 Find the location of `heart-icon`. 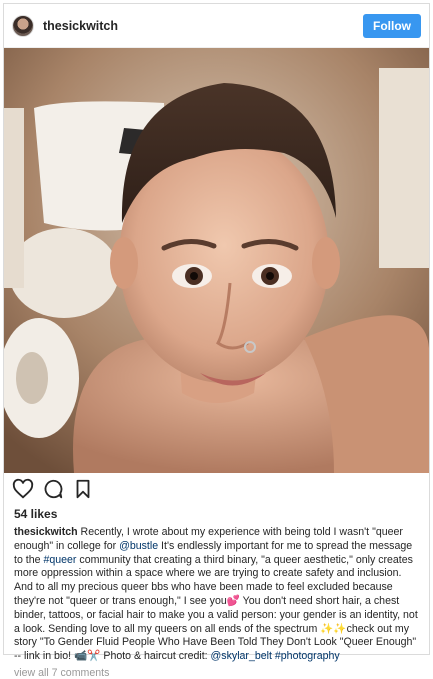

heart-icon is located at coordinates (23, 489).